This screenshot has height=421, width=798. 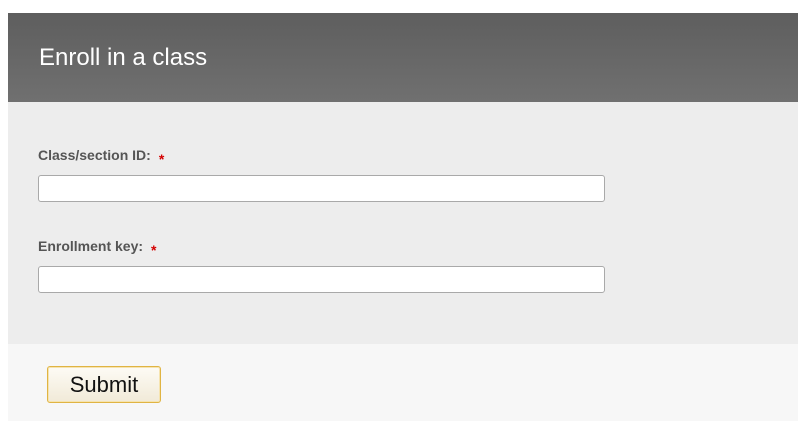 What do you see at coordinates (104, 384) in the screenshot?
I see `submit-button: Submit` at bounding box center [104, 384].